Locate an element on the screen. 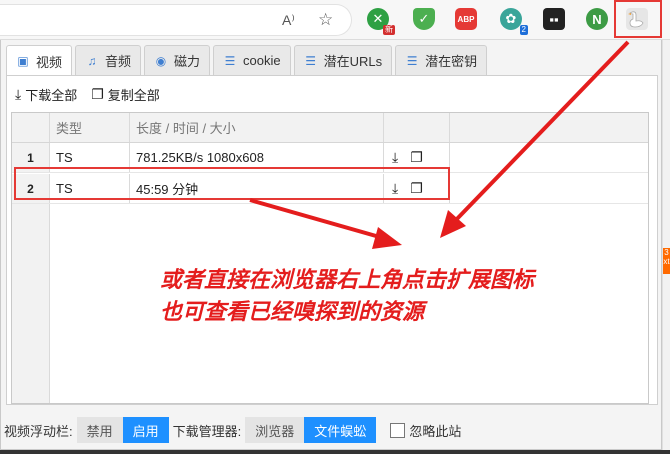 The width and height of the screenshot is (670, 454). popup-footer: 视频浮动栏: 禁用 启用 下载管理器: 浏览器 文件蜈蚣 忽略此站 is located at coordinates (232, 430).